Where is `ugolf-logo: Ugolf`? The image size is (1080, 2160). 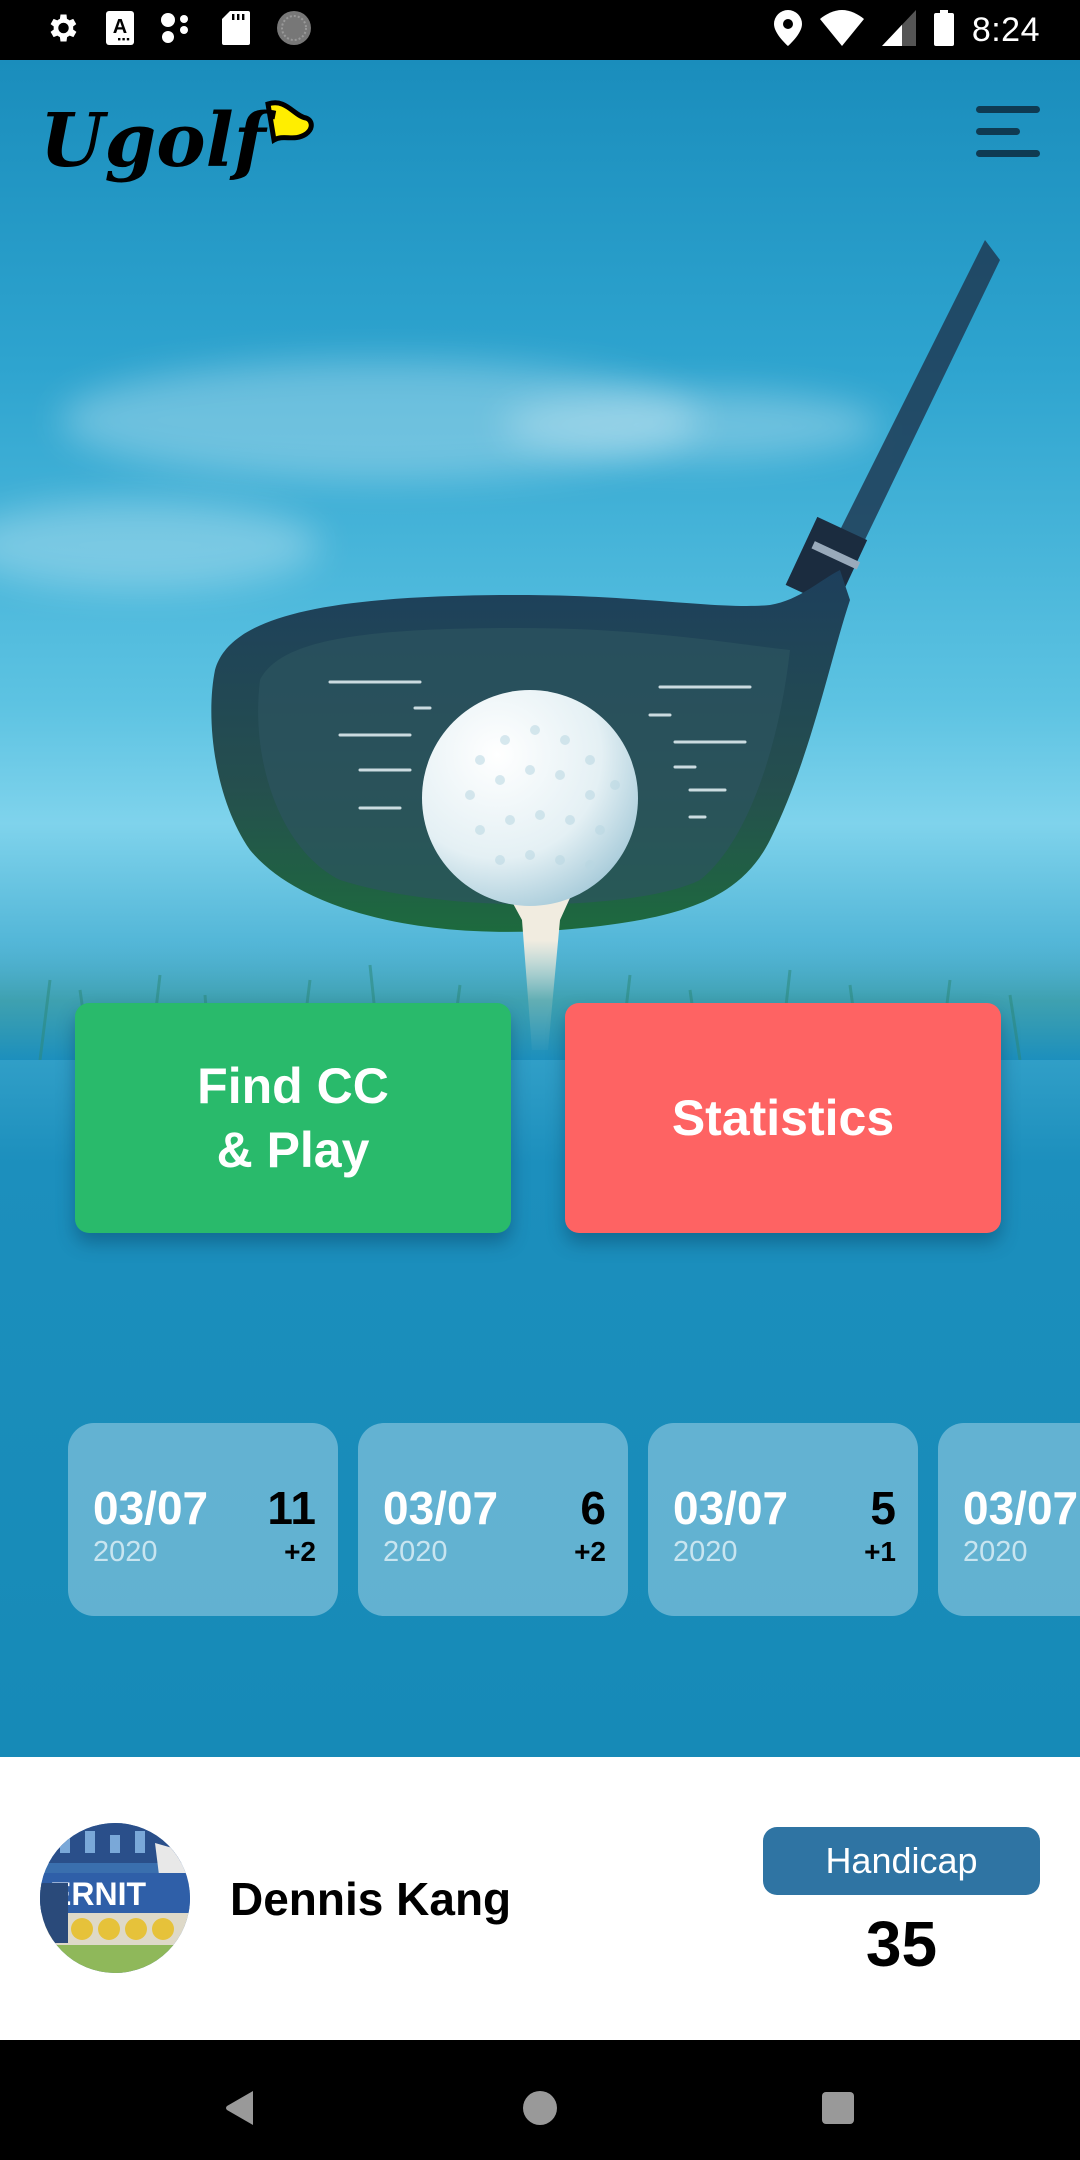 ugolf-logo: Ugolf is located at coordinates (176, 151).